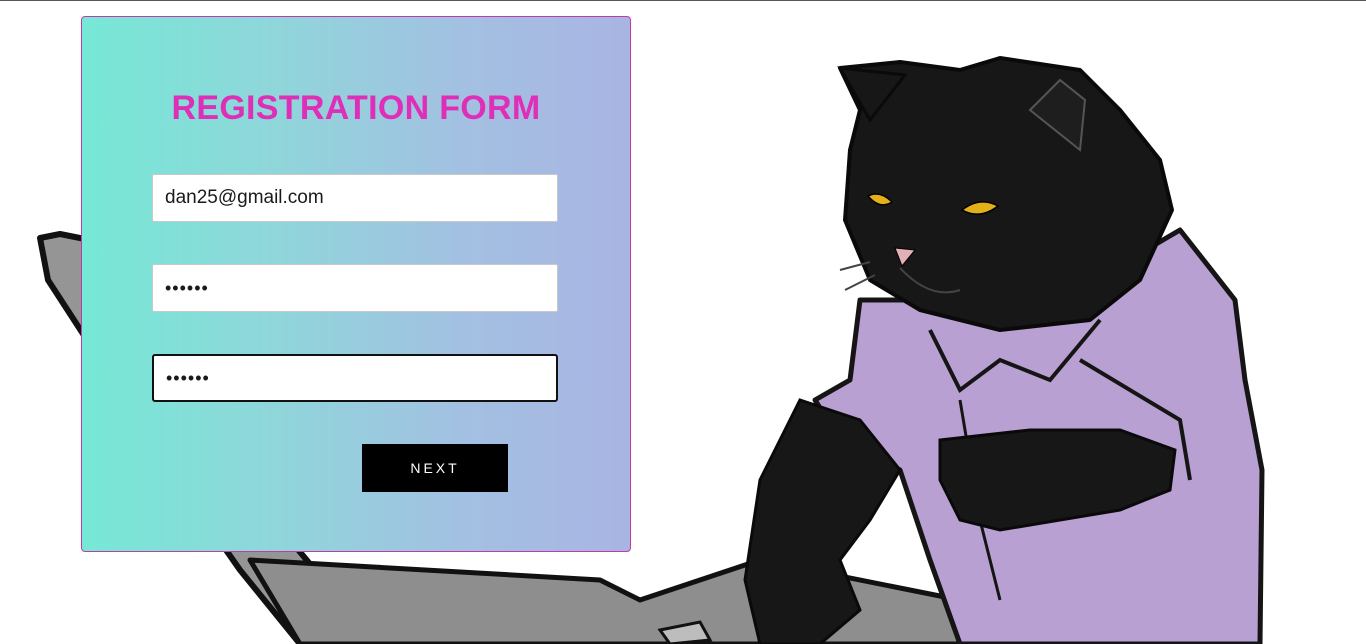 The height and width of the screenshot is (644, 1366). What do you see at coordinates (355, 198) in the screenshot?
I see `email-field` at bounding box center [355, 198].